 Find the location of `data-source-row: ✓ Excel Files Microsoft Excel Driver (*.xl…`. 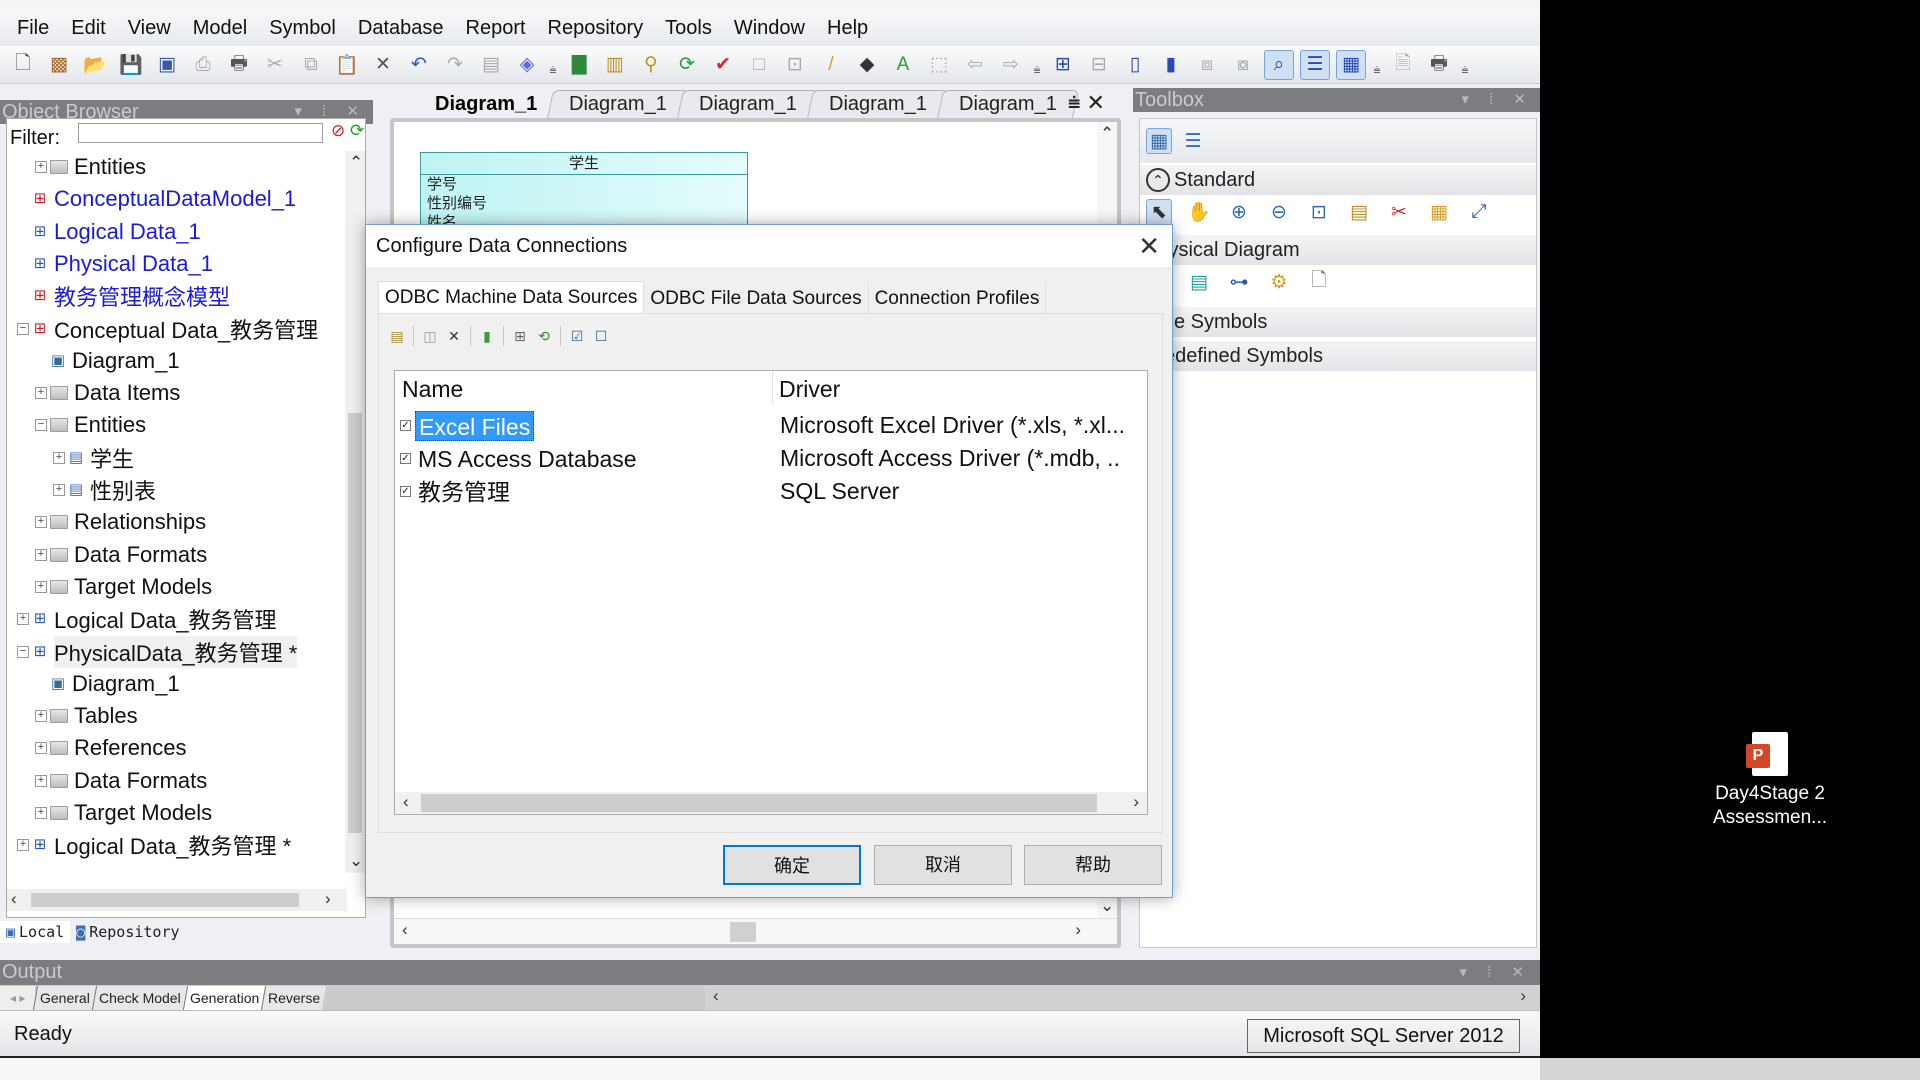

data-source-row: ✓ Excel Files Microsoft Excel Driver (*.xl… is located at coordinates (771, 425).